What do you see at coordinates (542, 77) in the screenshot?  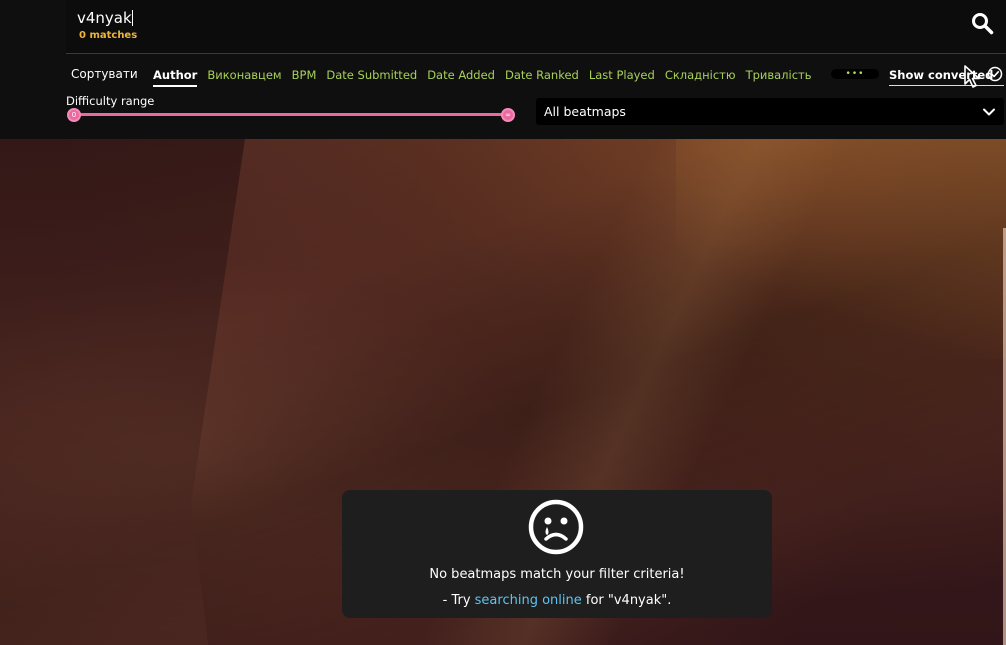 I see `sort-tab-date-ranked: Date Ranked` at bounding box center [542, 77].